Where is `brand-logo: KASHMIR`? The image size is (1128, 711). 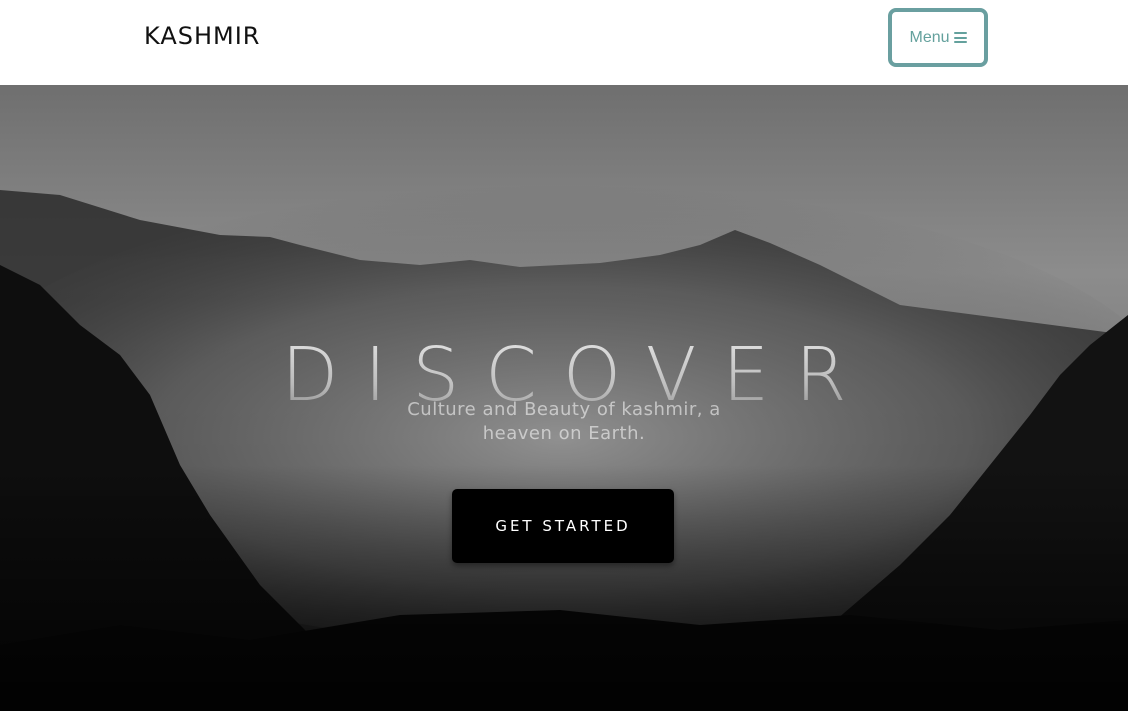
brand-logo: KASHMIR is located at coordinates (202, 36).